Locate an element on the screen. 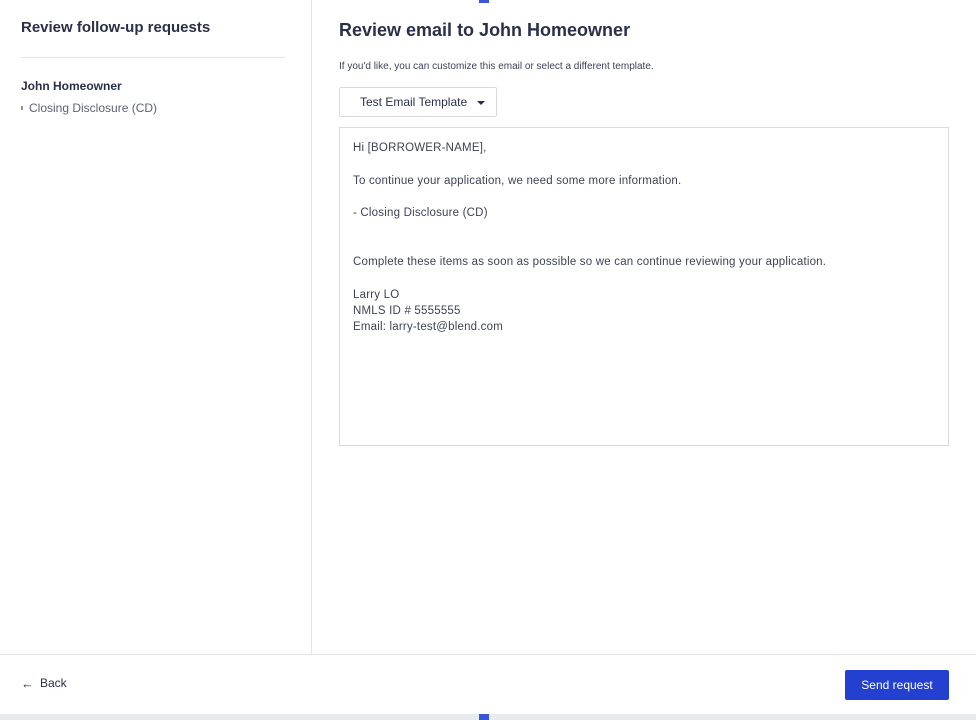 This screenshot has height=720, width=976. template-select-value: Test Email Template is located at coordinates (414, 102).